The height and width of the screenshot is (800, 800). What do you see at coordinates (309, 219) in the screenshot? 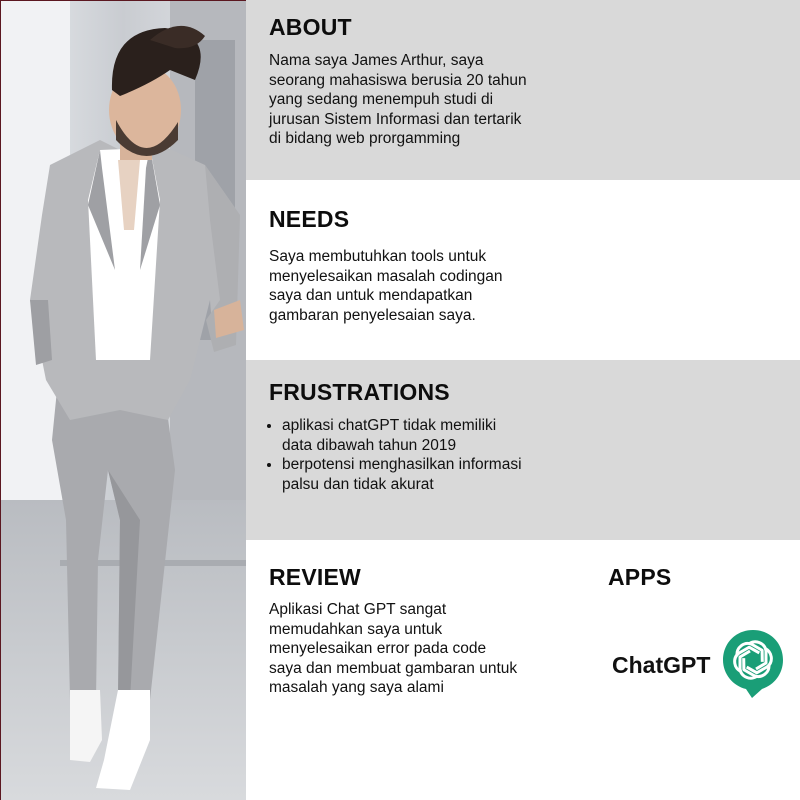
I see `needs-heading: NEEDS` at bounding box center [309, 219].